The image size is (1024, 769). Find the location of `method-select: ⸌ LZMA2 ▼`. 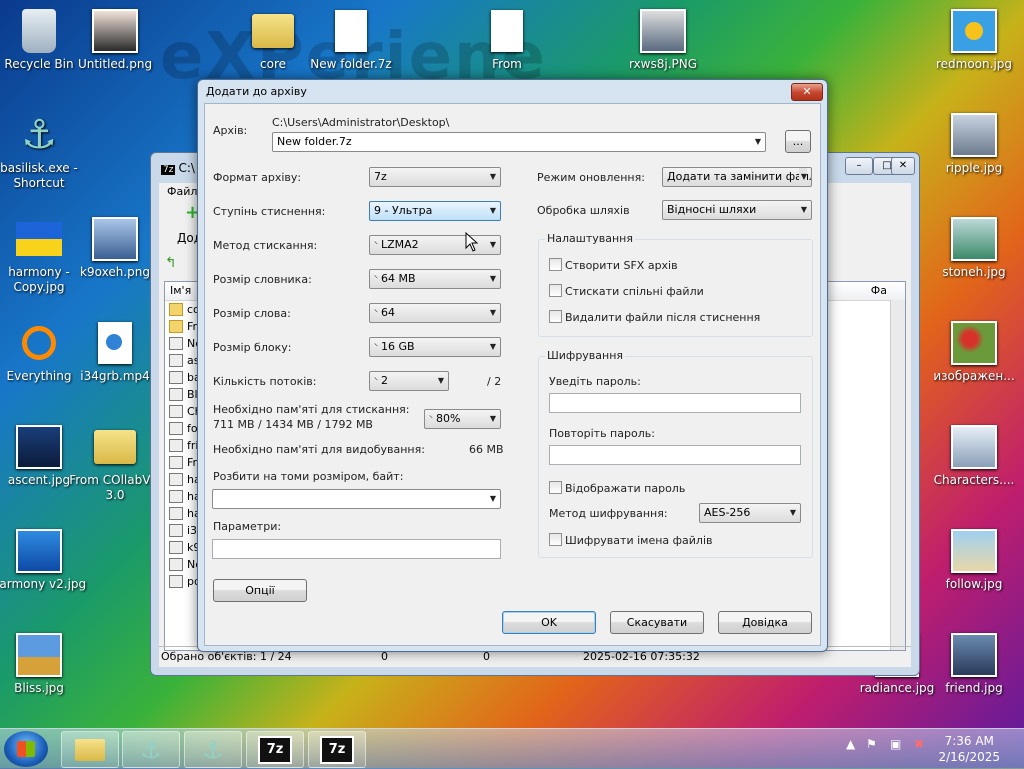

method-select: ⸌ LZMA2 ▼ is located at coordinates (435, 245).